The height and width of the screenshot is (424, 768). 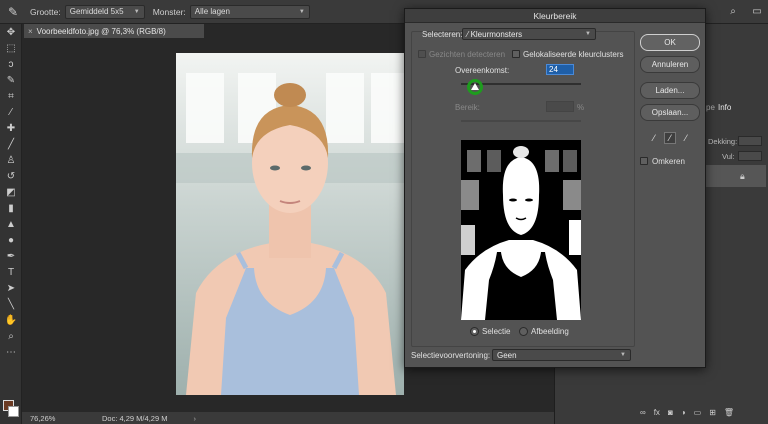 I want to click on history-brush-icon: ↺, so click(x=11, y=176).